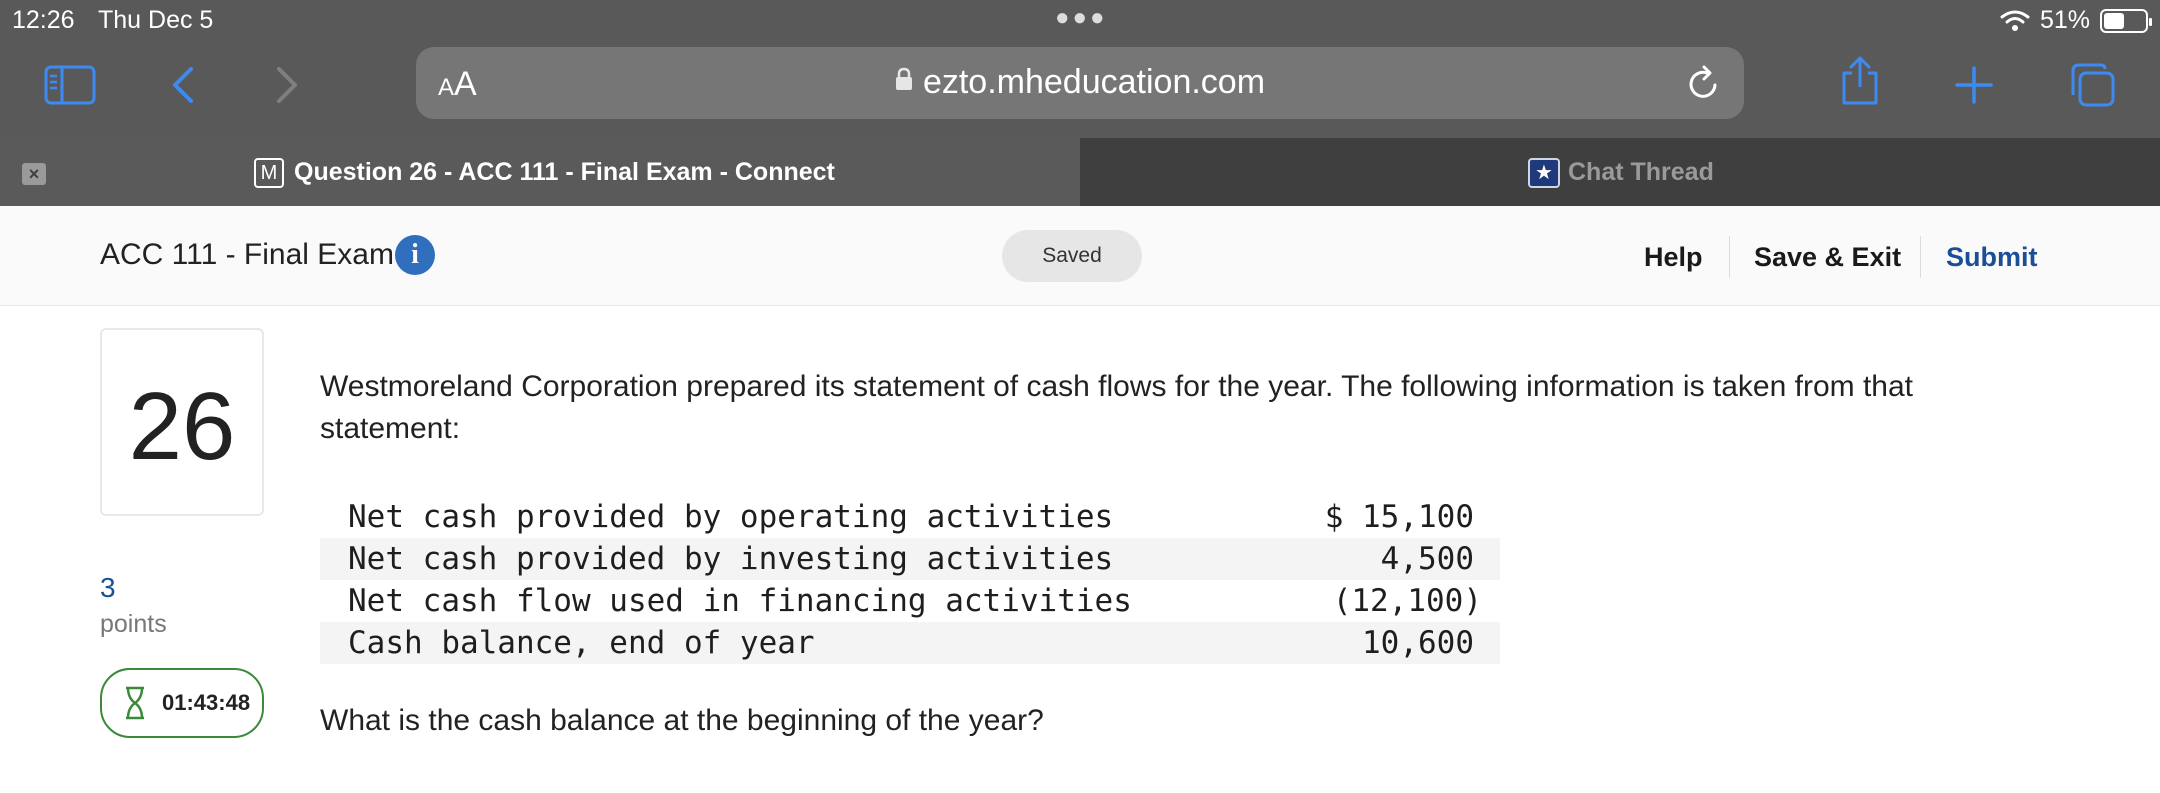 Image resolution: width=2160 pixels, height=793 pixels. What do you see at coordinates (805, 643) in the screenshot?
I see `row-label: Cash balance, end of year` at bounding box center [805, 643].